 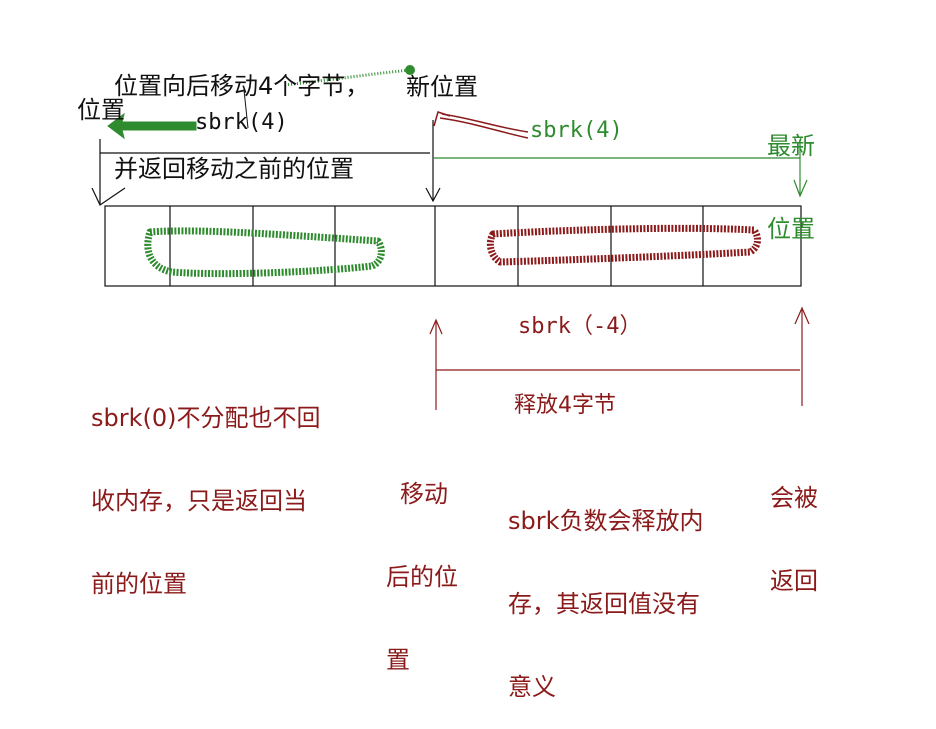 I want to click on sbrk-4-label-right: sbrk(4), so click(x=576, y=130).